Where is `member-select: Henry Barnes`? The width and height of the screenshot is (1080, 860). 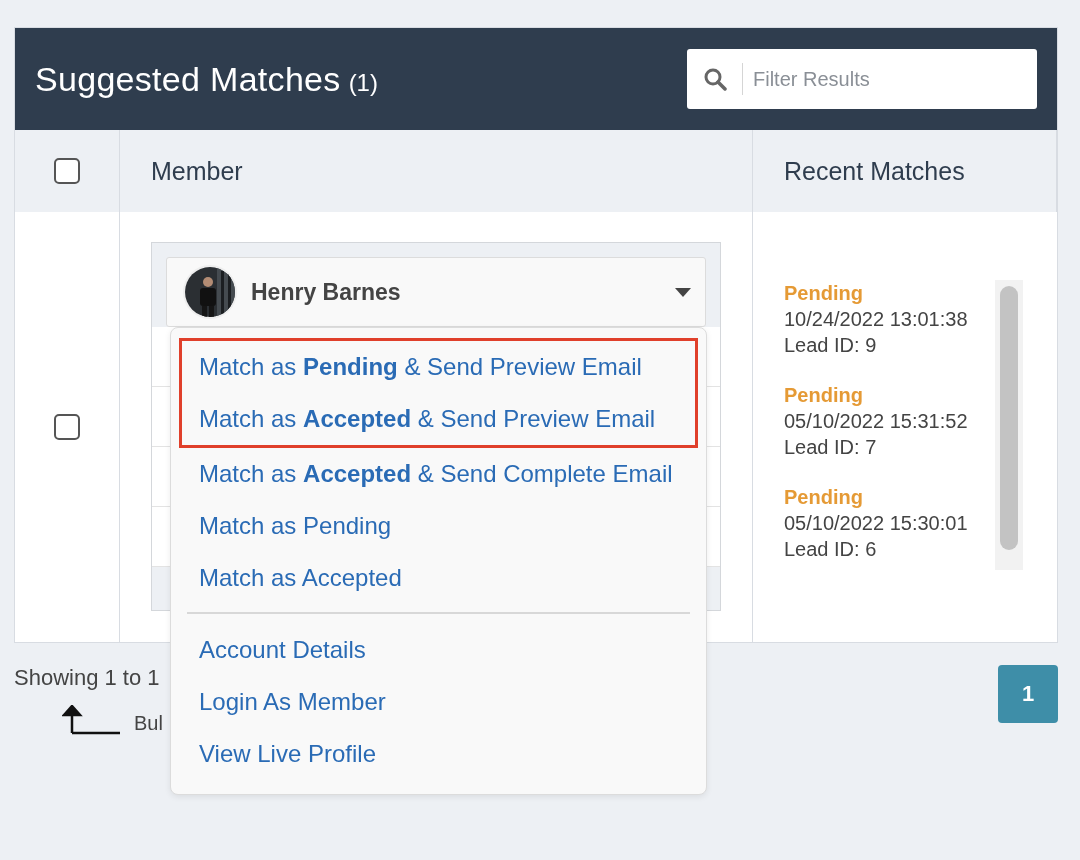
member-select: Henry Barnes is located at coordinates (436, 292).